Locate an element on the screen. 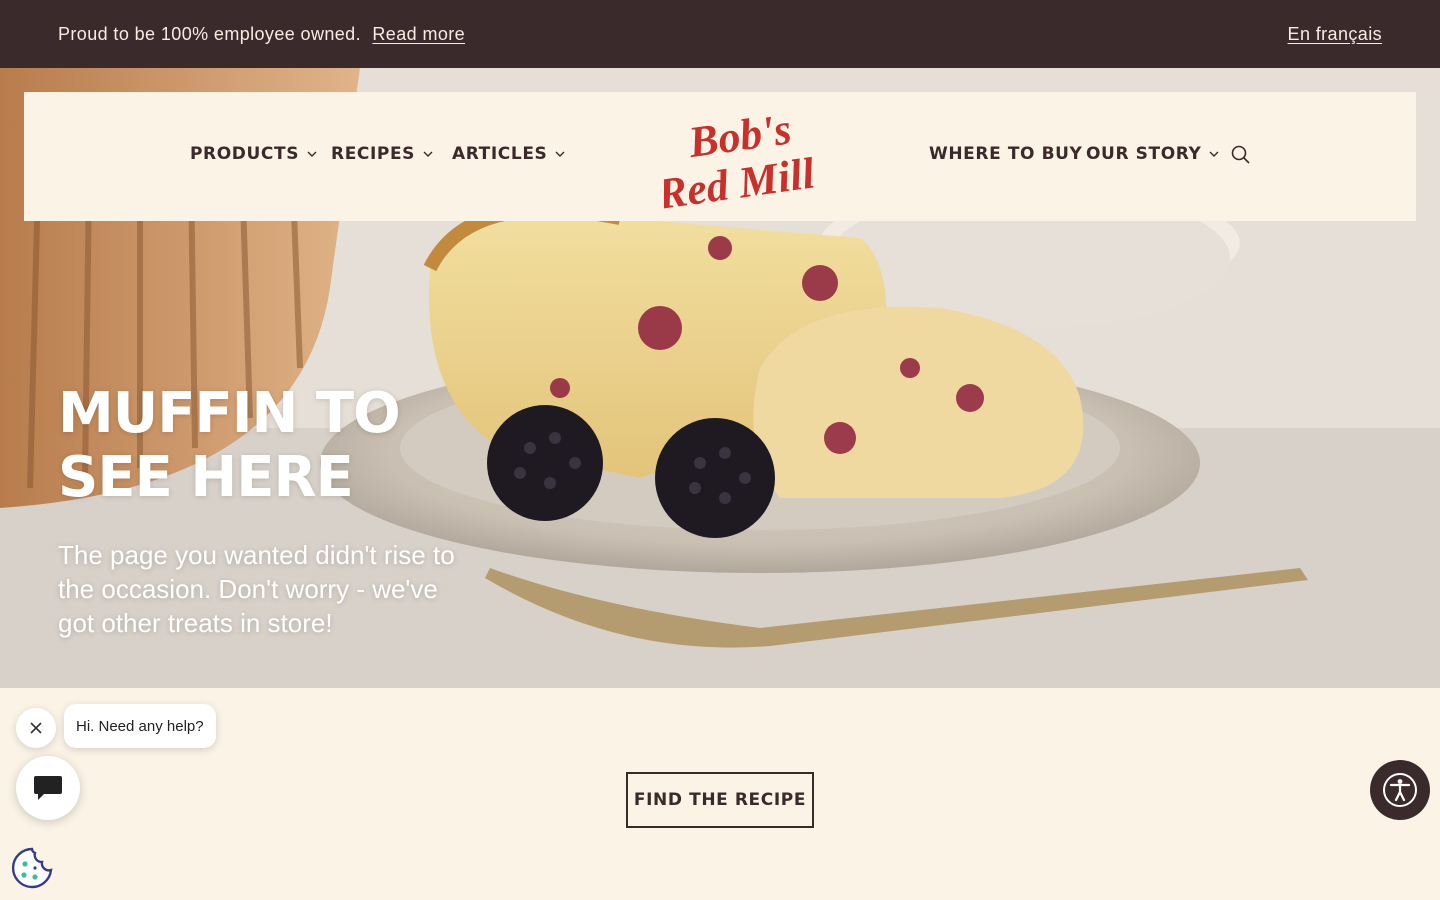 The width and height of the screenshot is (1440, 900). hero-title: MUFFIN TO SEE HERE is located at coordinates (229, 445).